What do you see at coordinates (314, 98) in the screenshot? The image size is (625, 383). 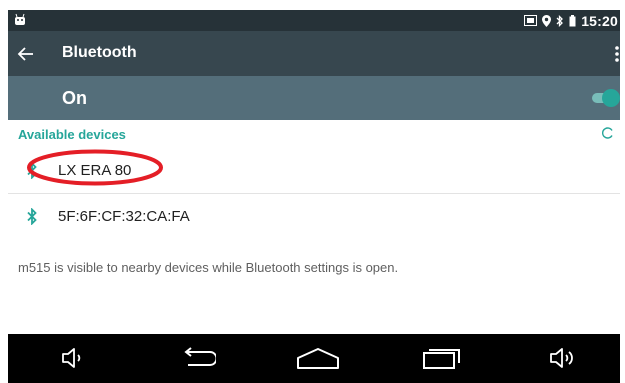 I see `bluetooth-master-switch-row: On` at bounding box center [314, 98].